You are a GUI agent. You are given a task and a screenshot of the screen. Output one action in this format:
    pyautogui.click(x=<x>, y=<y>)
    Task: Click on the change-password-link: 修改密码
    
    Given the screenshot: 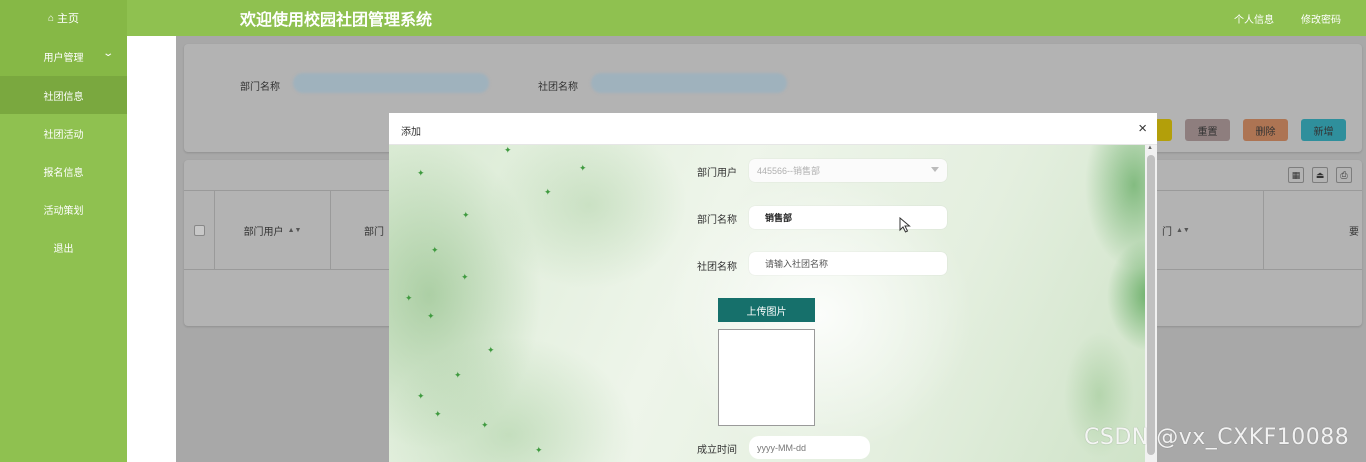 What is the action you would take?
    pyautogui.click(x=1321, y=18)
    